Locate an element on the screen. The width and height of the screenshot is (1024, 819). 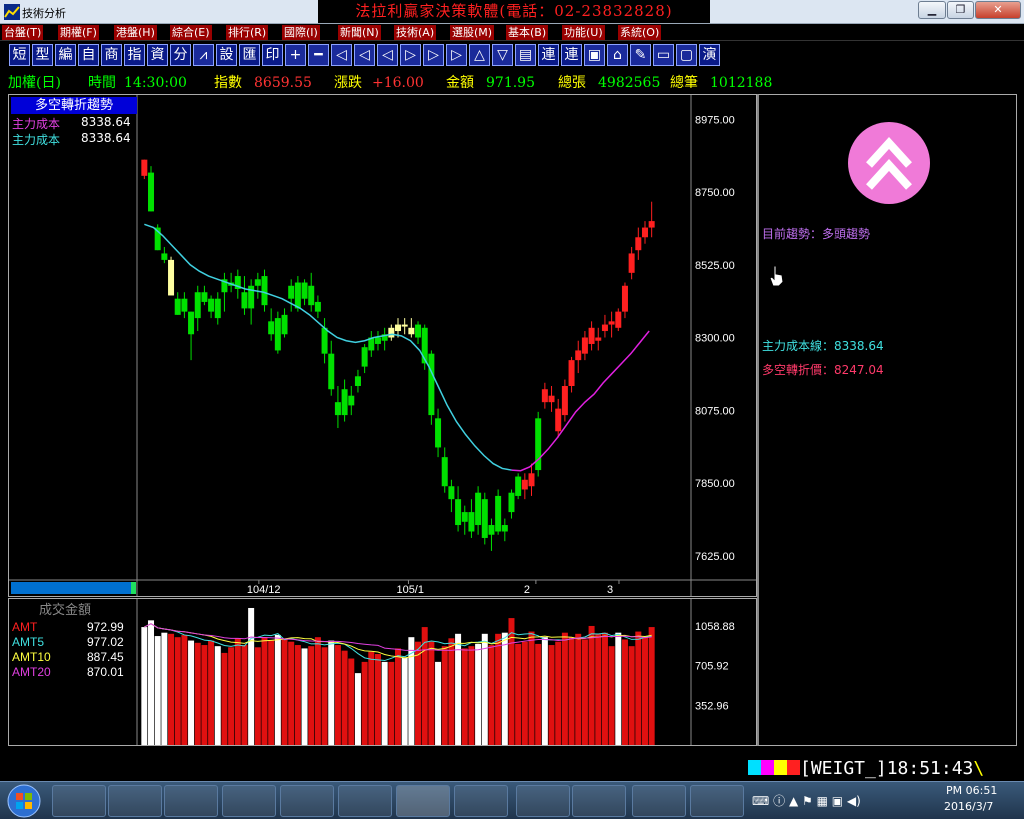
menu-item-8: 選股(M) is located at coordinates (472, 32).